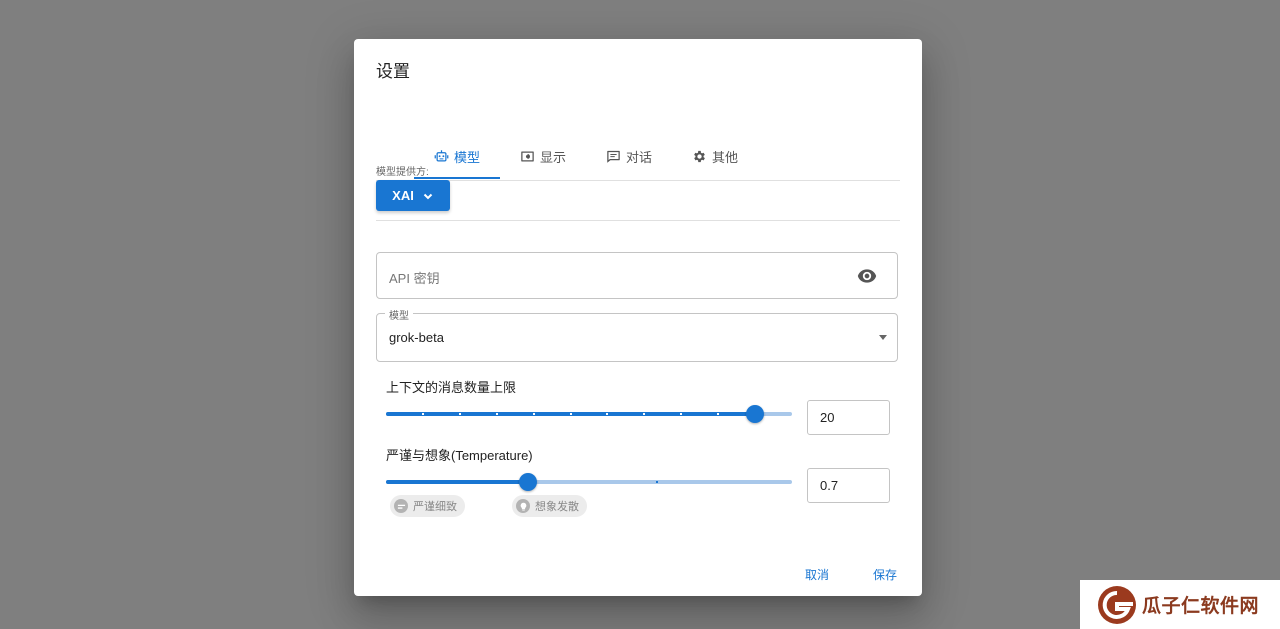 The height and width of the screenshot is (629, 1280). I want to click on watermark-text: 瓜子仁软件网, so click(1201, 606).